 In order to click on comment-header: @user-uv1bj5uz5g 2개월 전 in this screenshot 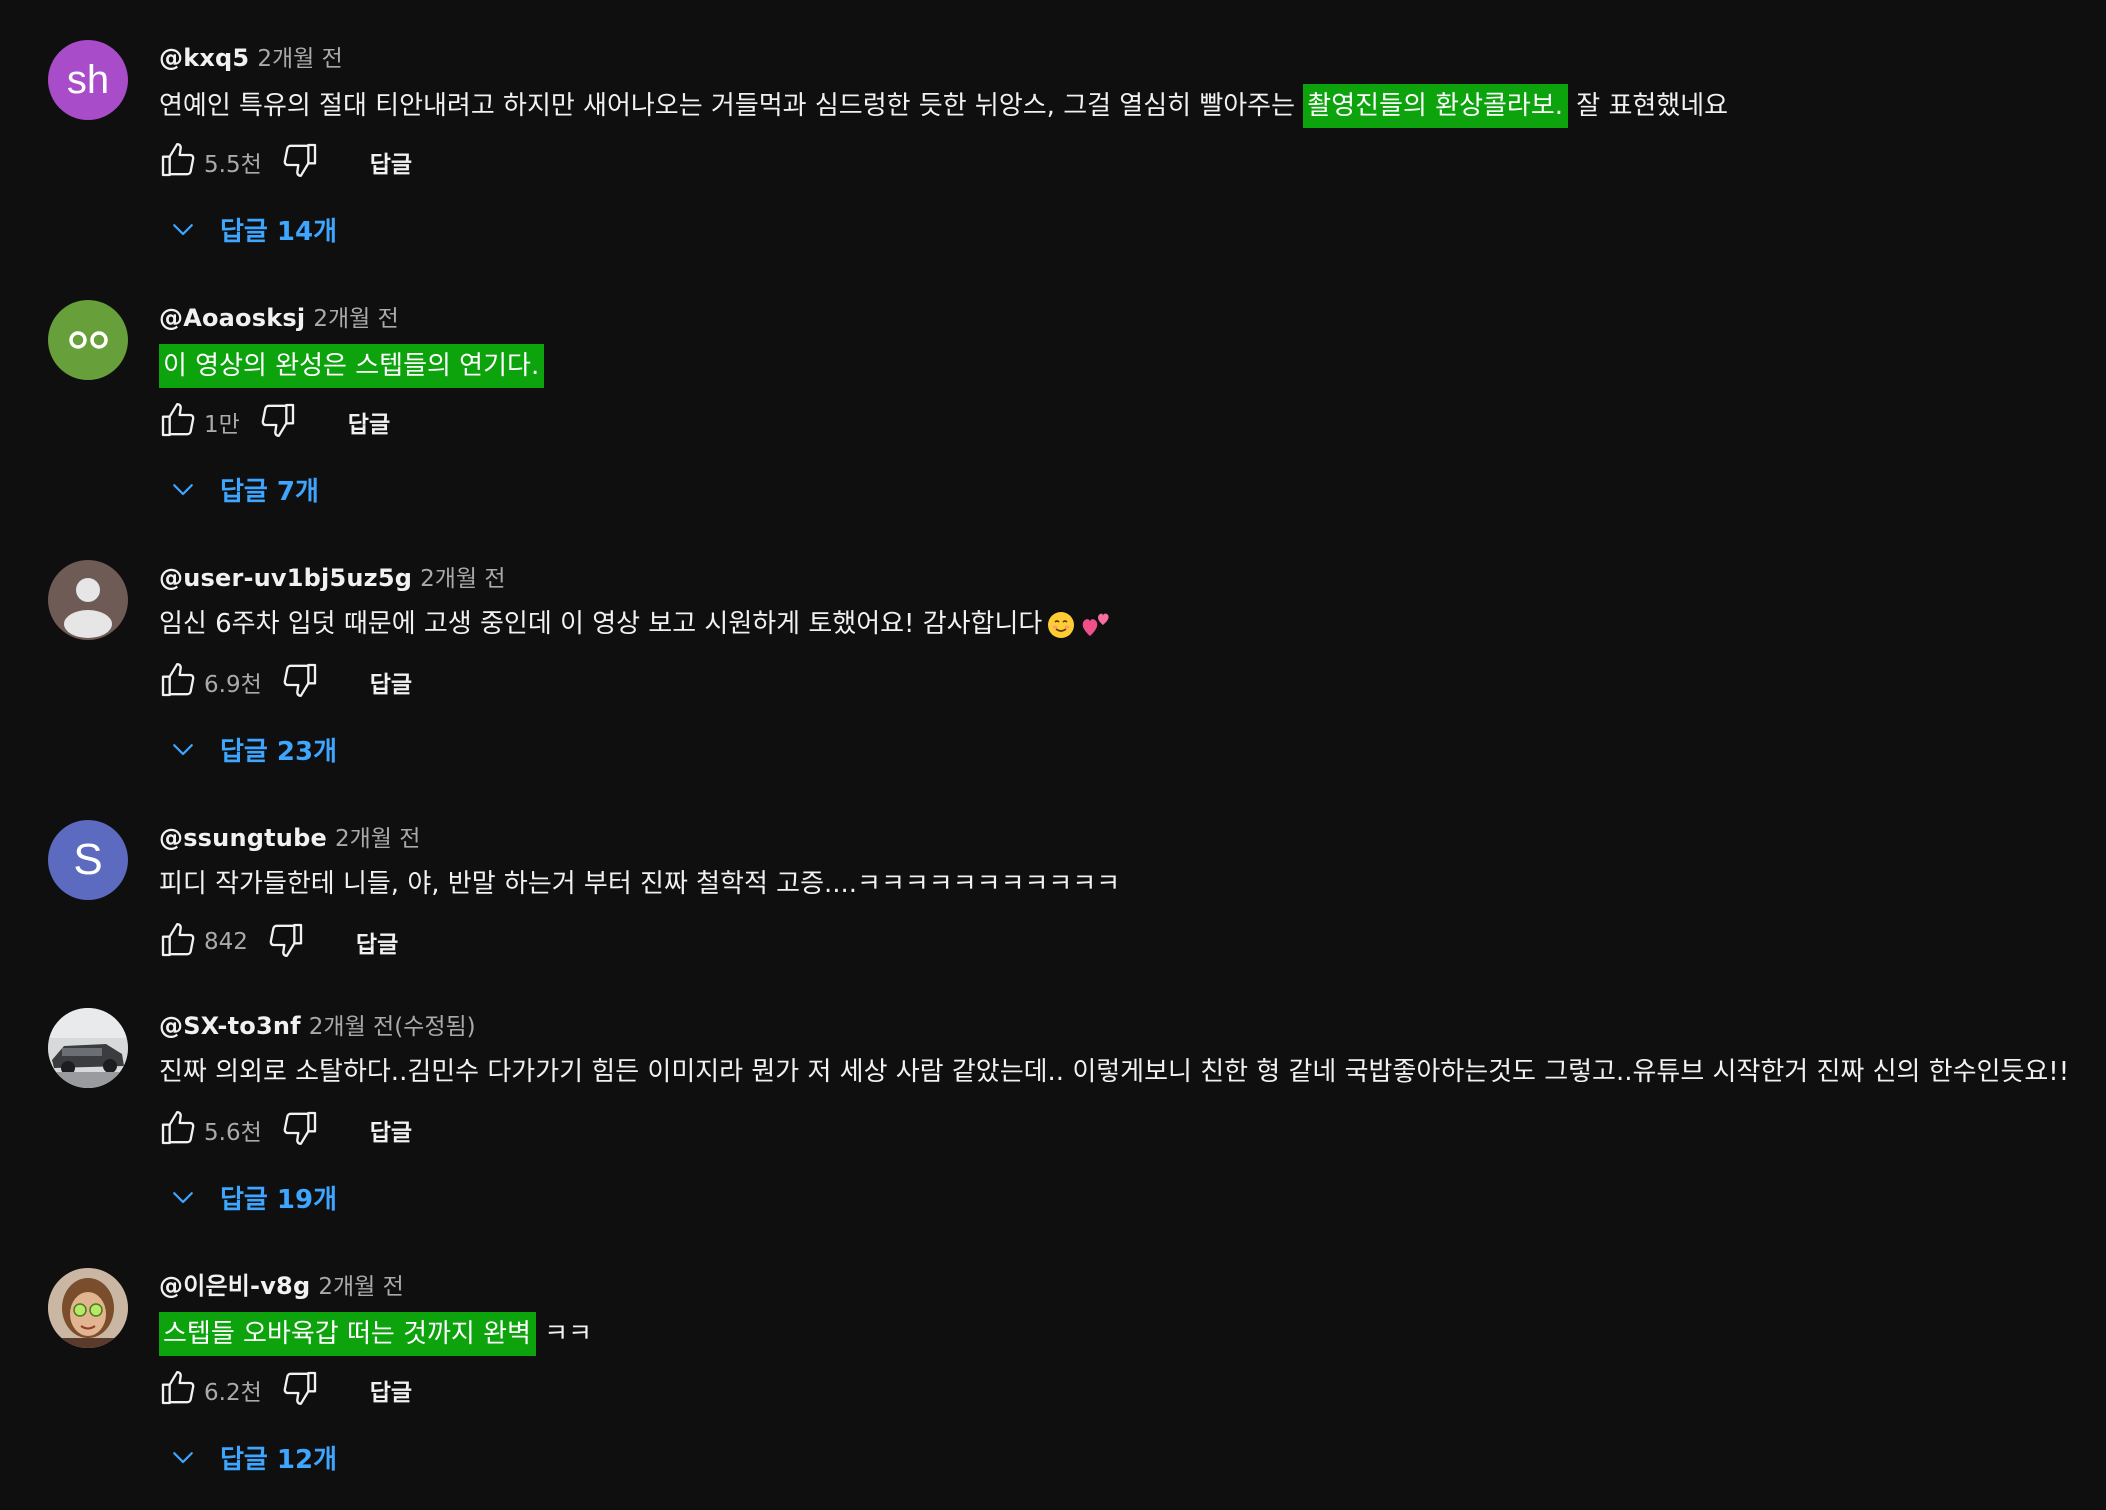, I will do `click(332, 578)`.